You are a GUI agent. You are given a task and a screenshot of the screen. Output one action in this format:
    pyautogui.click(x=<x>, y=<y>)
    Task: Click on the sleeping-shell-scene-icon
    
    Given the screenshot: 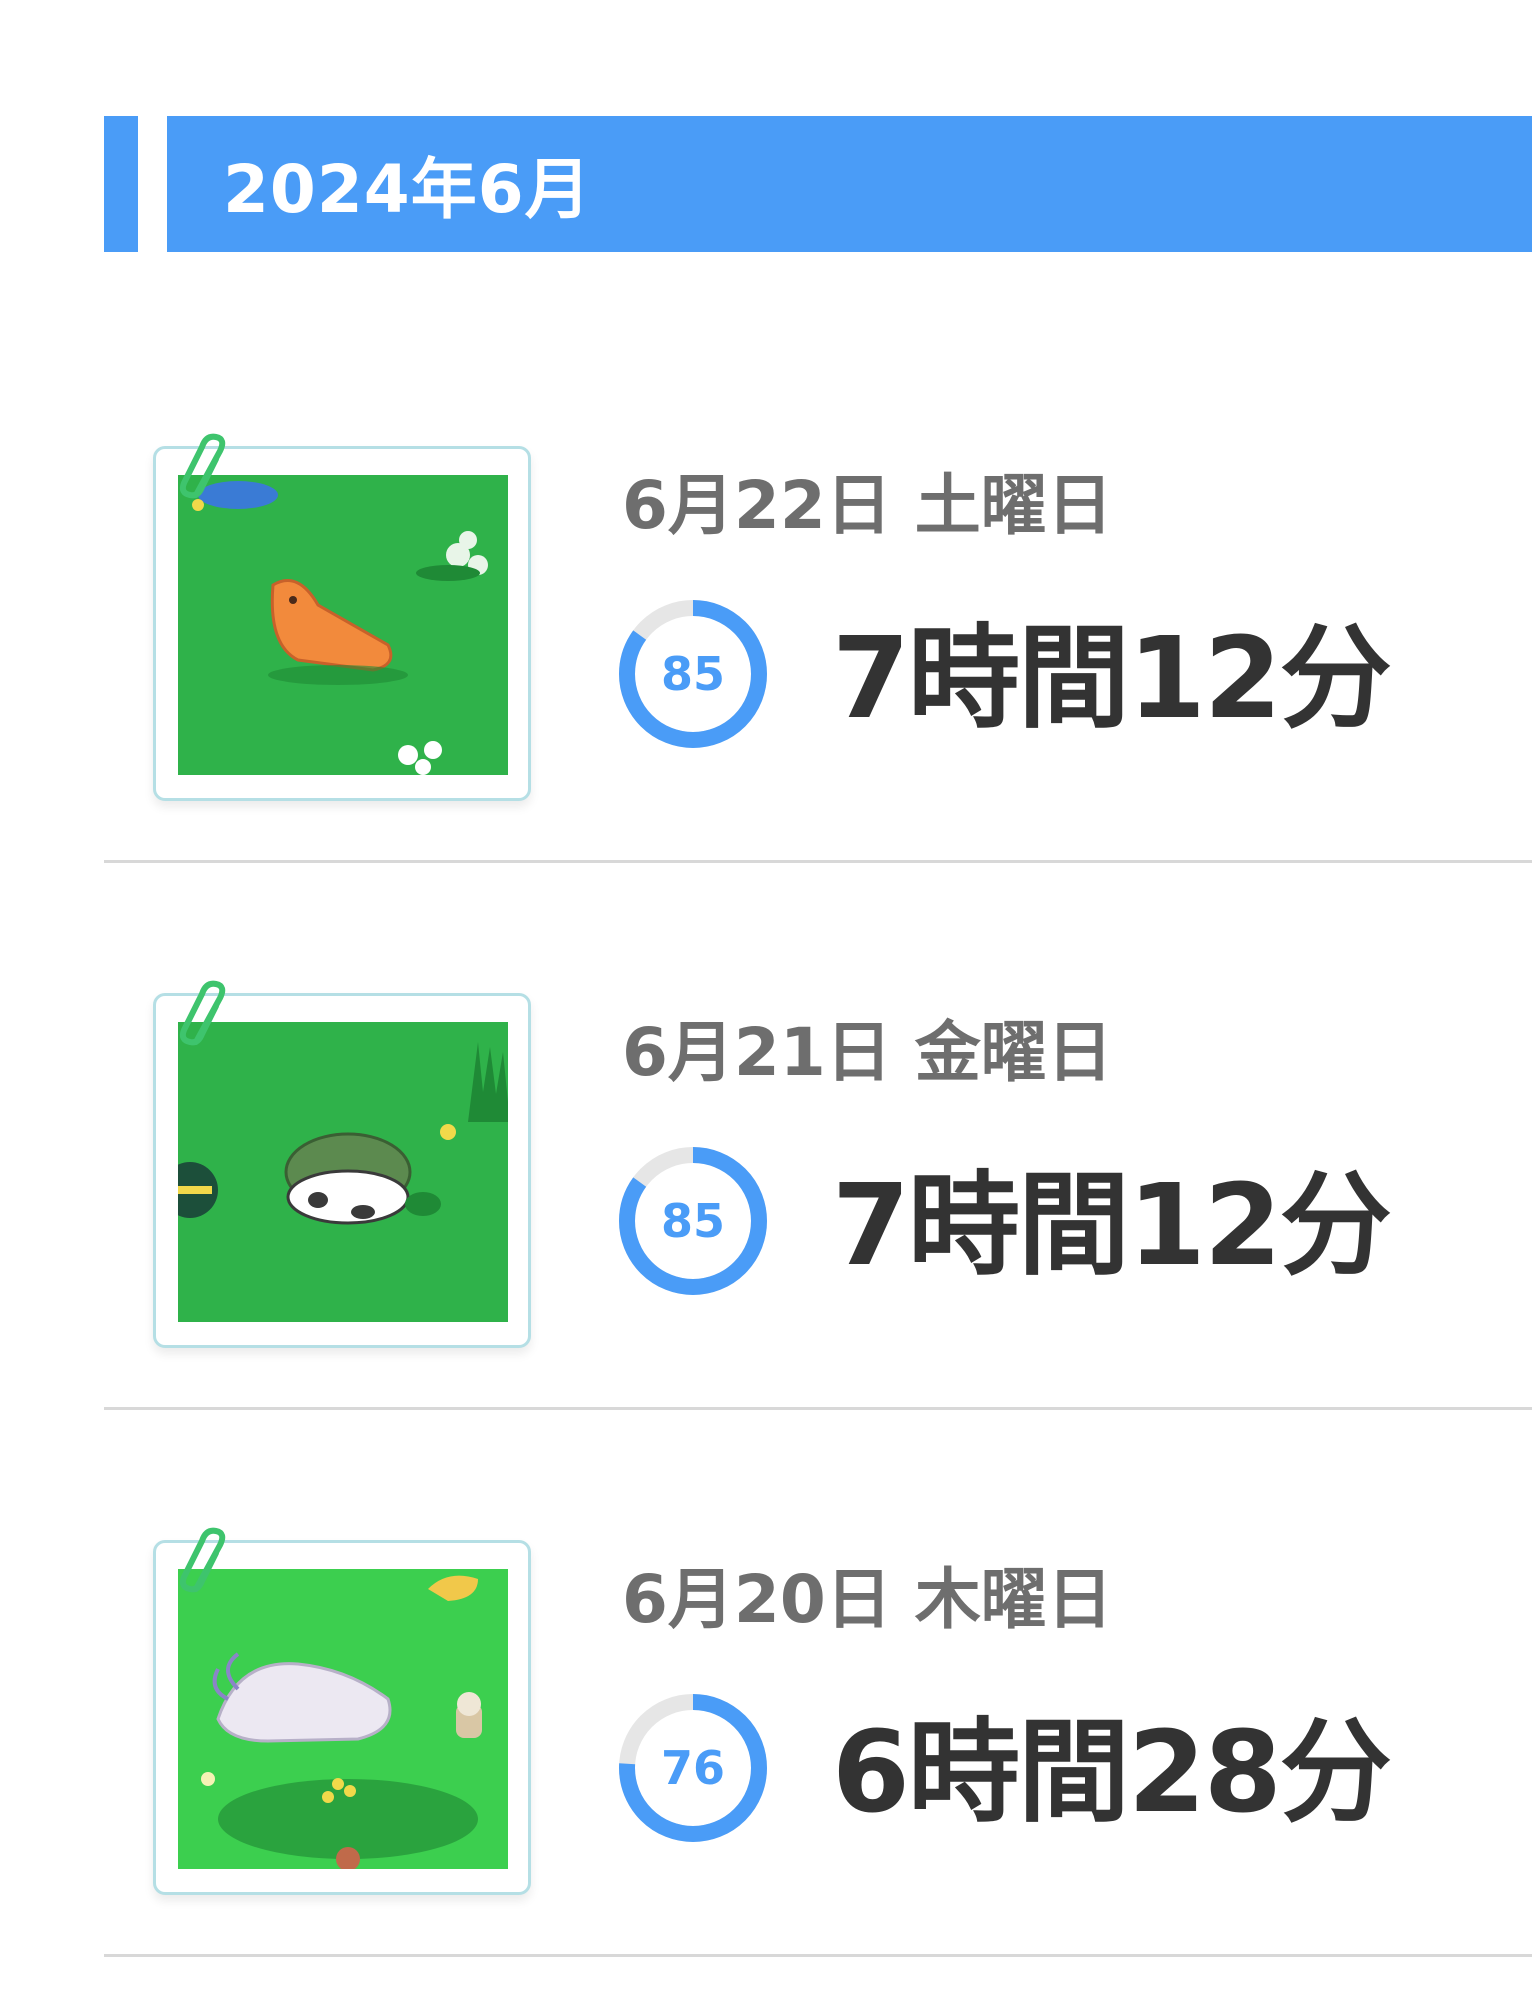 What is the action you would take?
    pyautogui.click(x=343, y=1172)
    